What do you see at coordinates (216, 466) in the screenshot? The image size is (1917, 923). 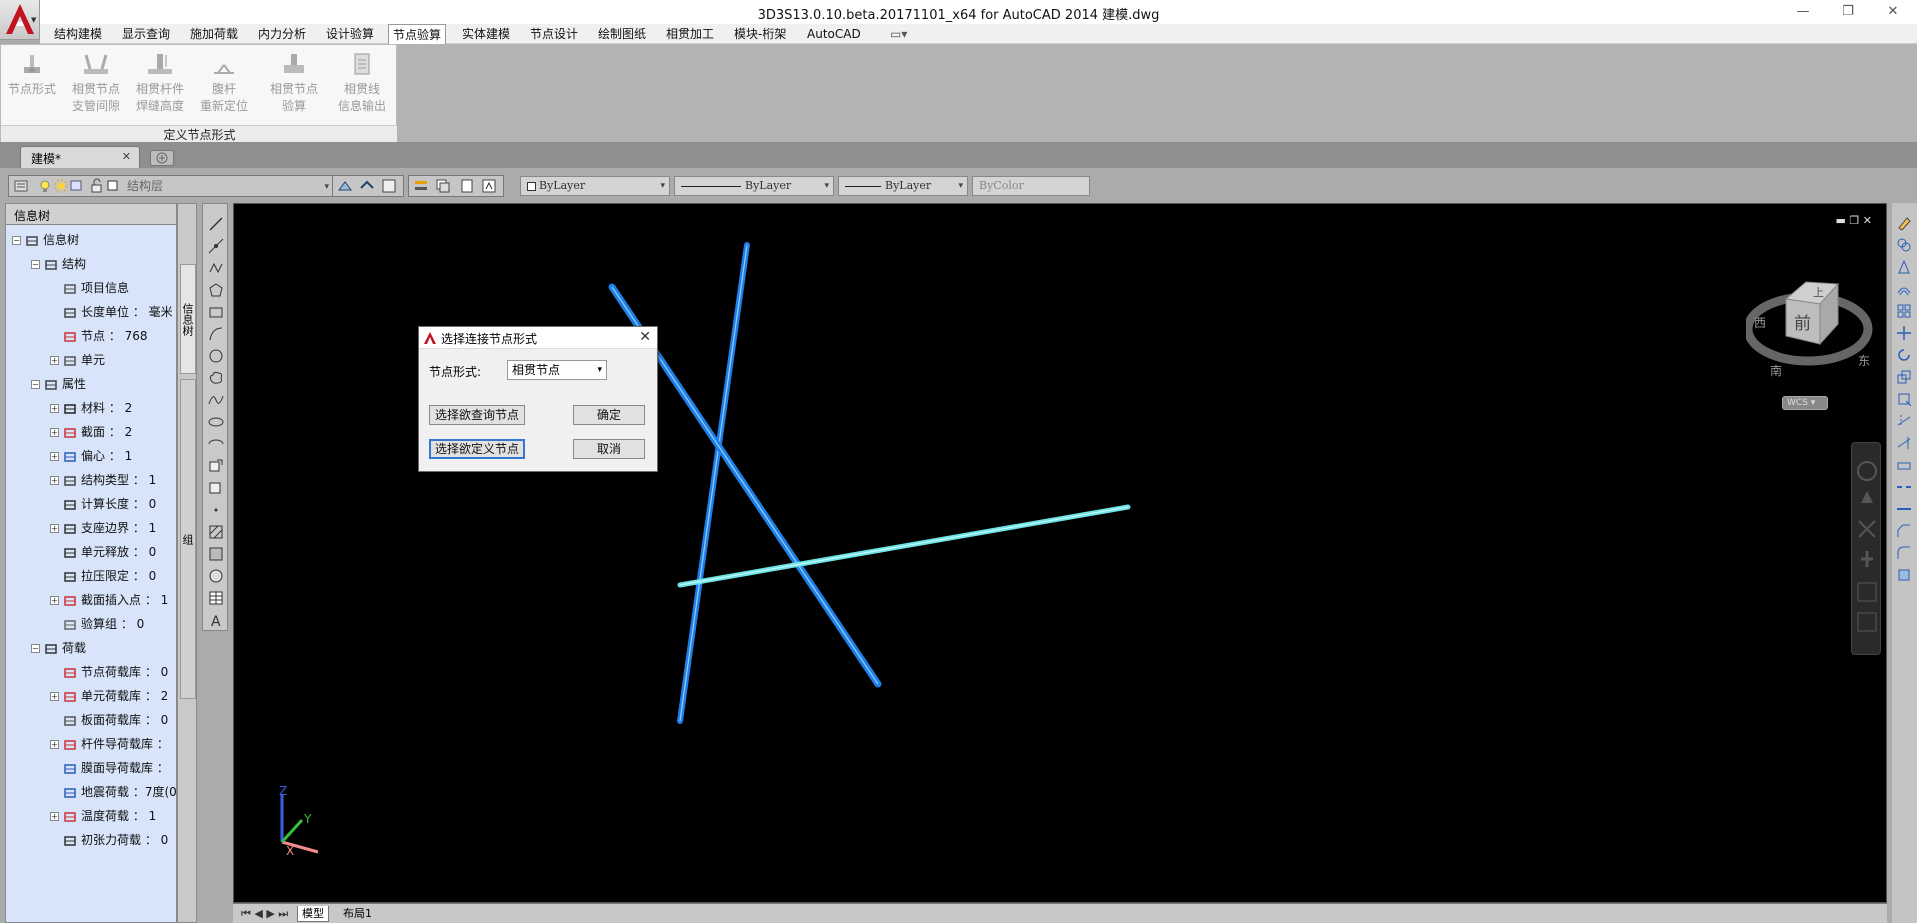 I see `insert-block-icon` at bounding box center [216, 466].